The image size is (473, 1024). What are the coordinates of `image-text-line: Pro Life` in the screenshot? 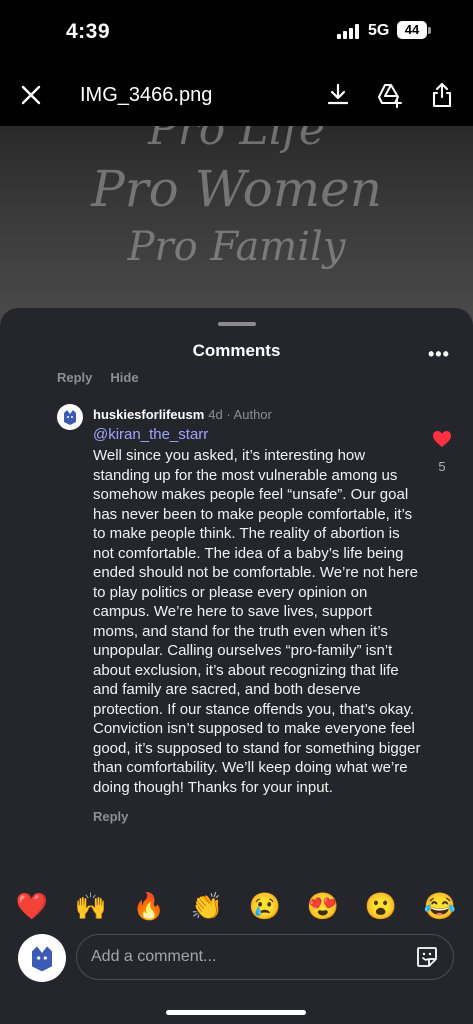 It's located at (236, 140).